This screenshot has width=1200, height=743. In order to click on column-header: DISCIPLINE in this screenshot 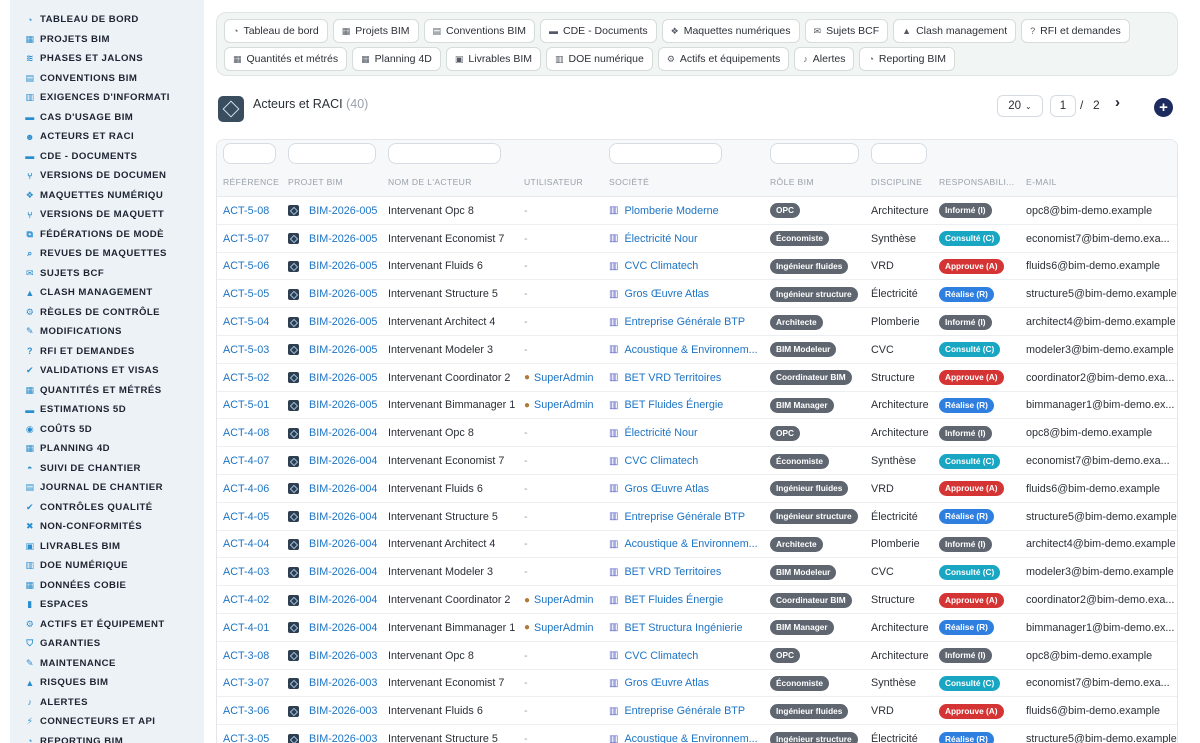, I will do `click(896, 182)`.